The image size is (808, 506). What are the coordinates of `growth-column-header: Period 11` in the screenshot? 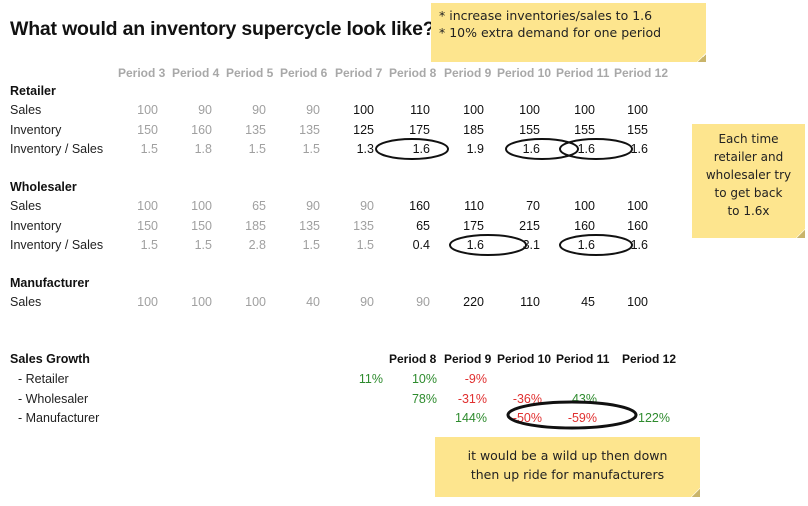 It's located at (583, 359).